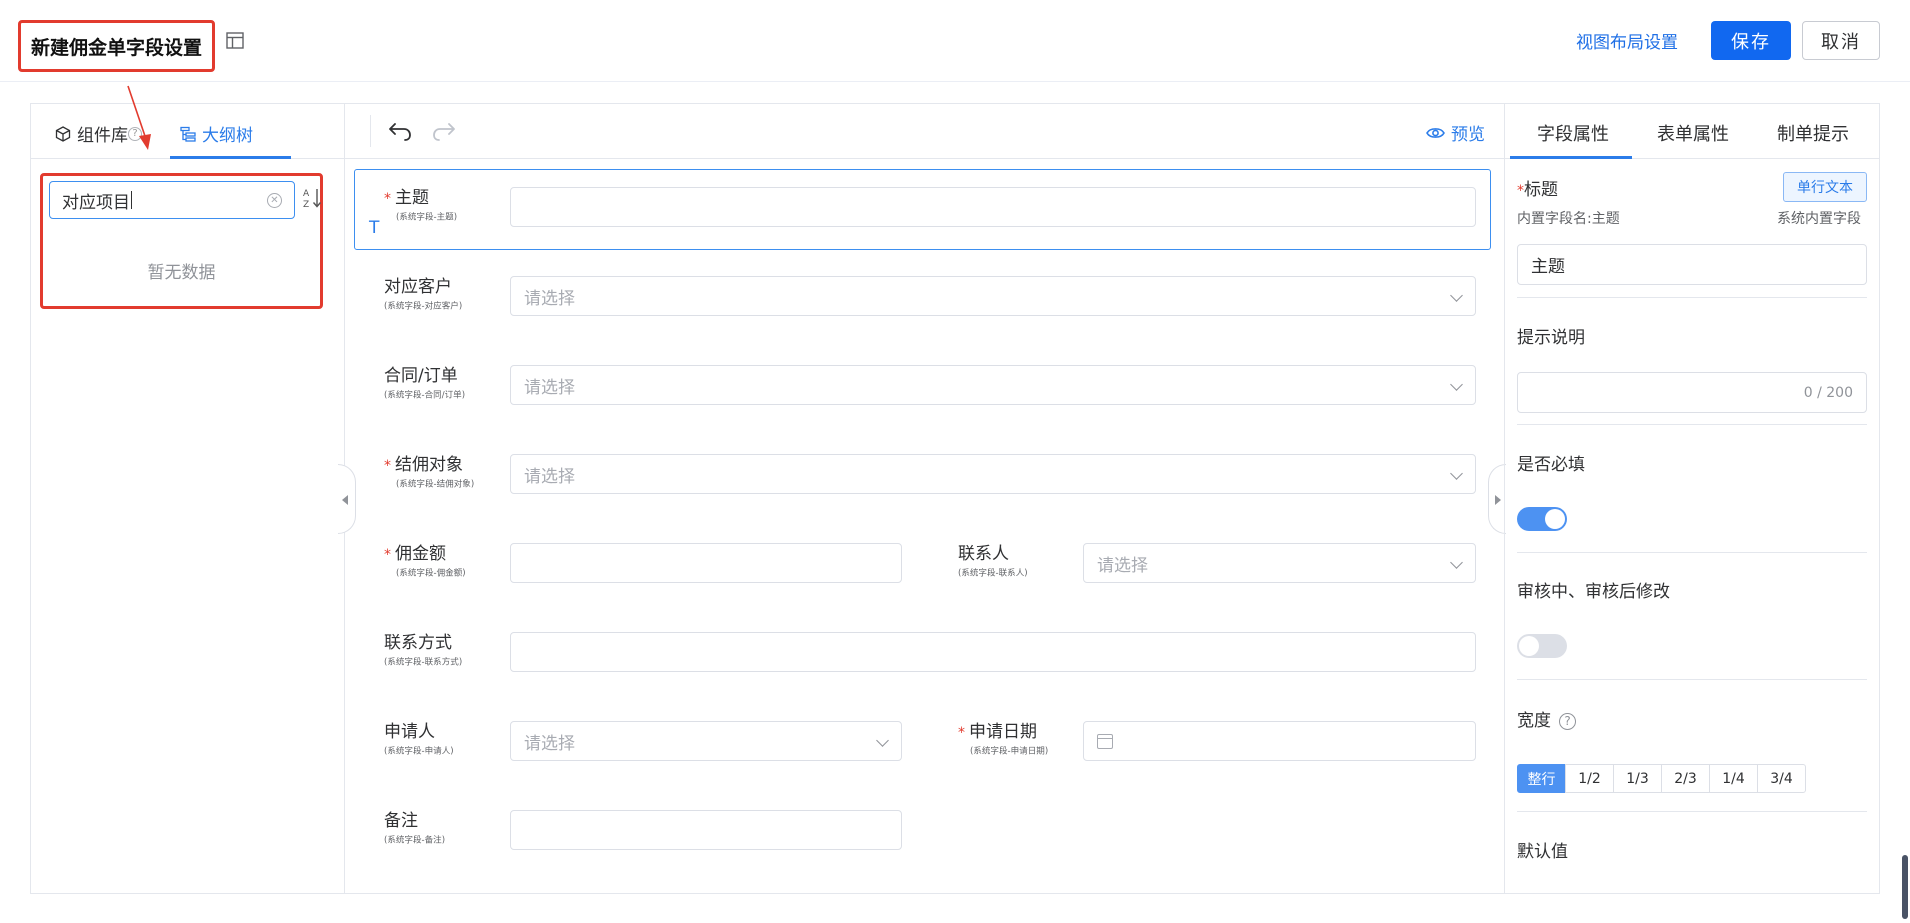 Image resolution: width=1910 pixels, height=923 pixels. I want to click on cube-icon, so click(63, 133).